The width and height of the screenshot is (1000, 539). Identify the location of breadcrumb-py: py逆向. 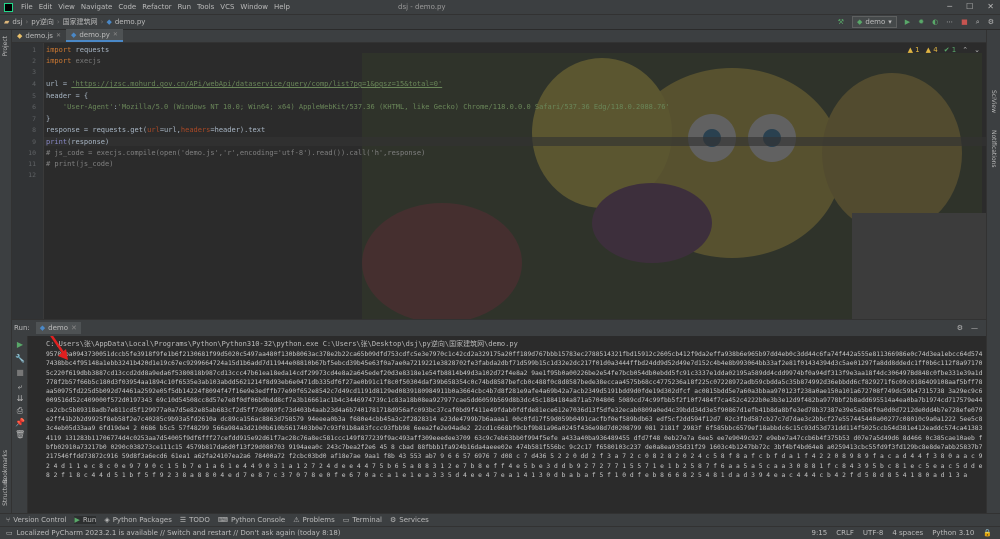
(42, 22).